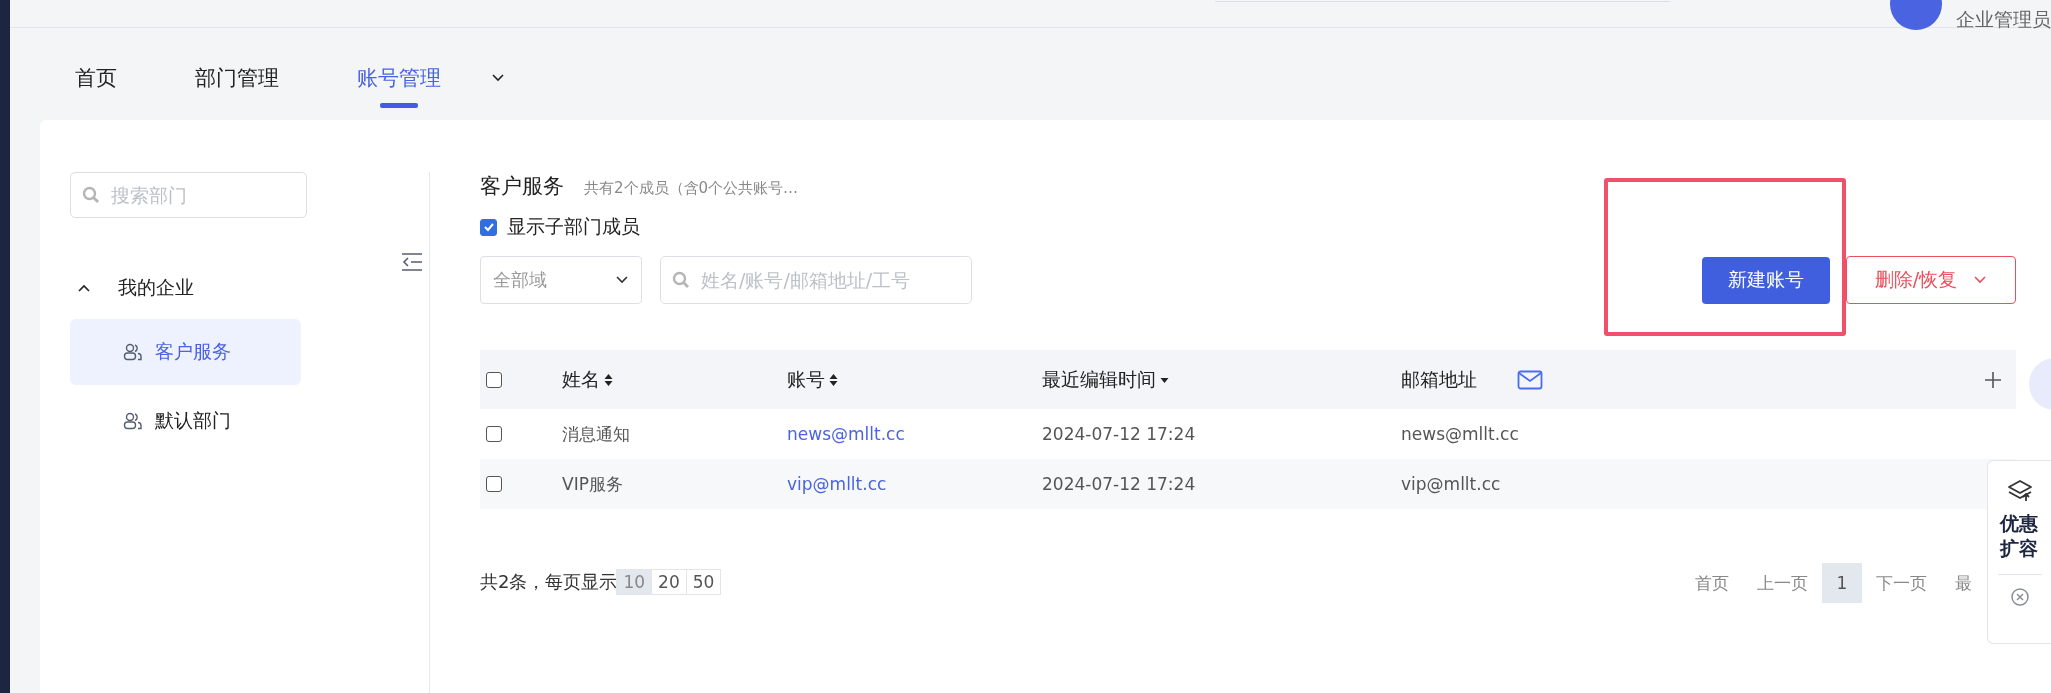 This screenshot has height=693, width=2051. What do you see at coordinates (816, 280) in the screenshot?
I see `member-search-field: 姓名/账号/邮箱地址/工号` at bounding box center [816, 280].